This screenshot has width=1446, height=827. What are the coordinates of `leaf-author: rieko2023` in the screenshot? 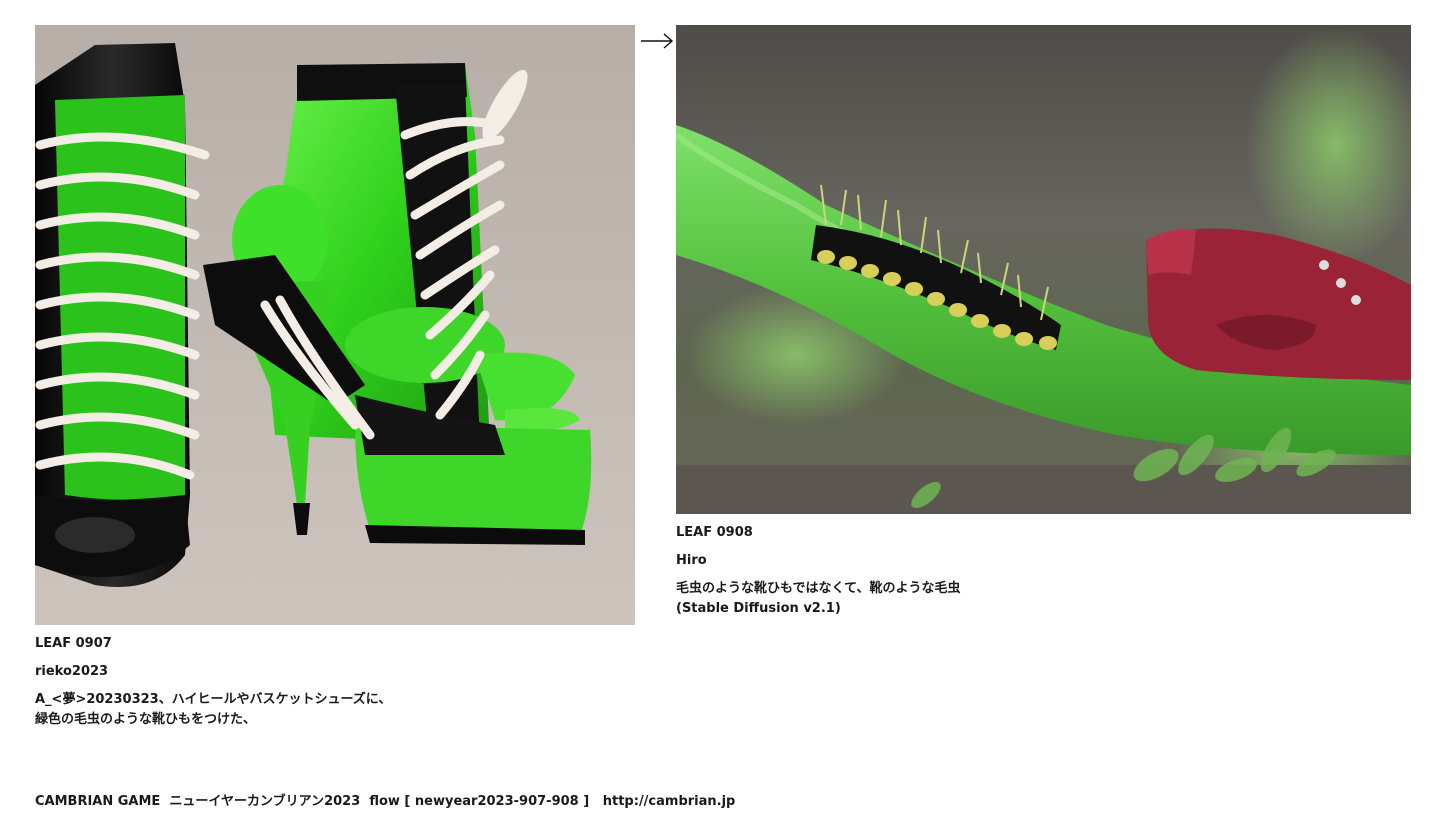 It's located at (72, 671).